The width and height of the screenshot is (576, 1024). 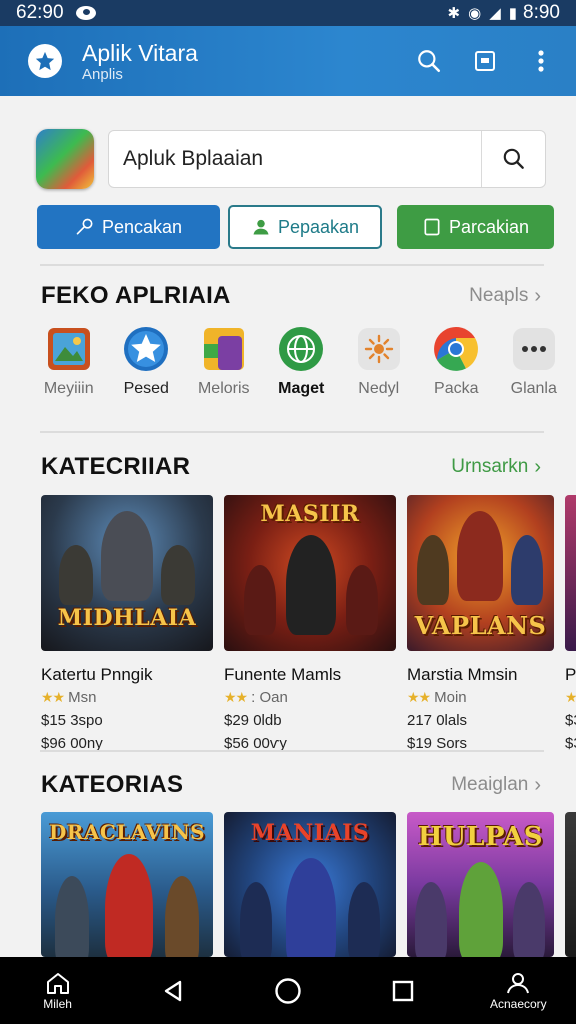 What do you see at coordinates (310, 514) in the screenshot?
I see `cover-title: MASIIR` at bounding box center [310, 514].